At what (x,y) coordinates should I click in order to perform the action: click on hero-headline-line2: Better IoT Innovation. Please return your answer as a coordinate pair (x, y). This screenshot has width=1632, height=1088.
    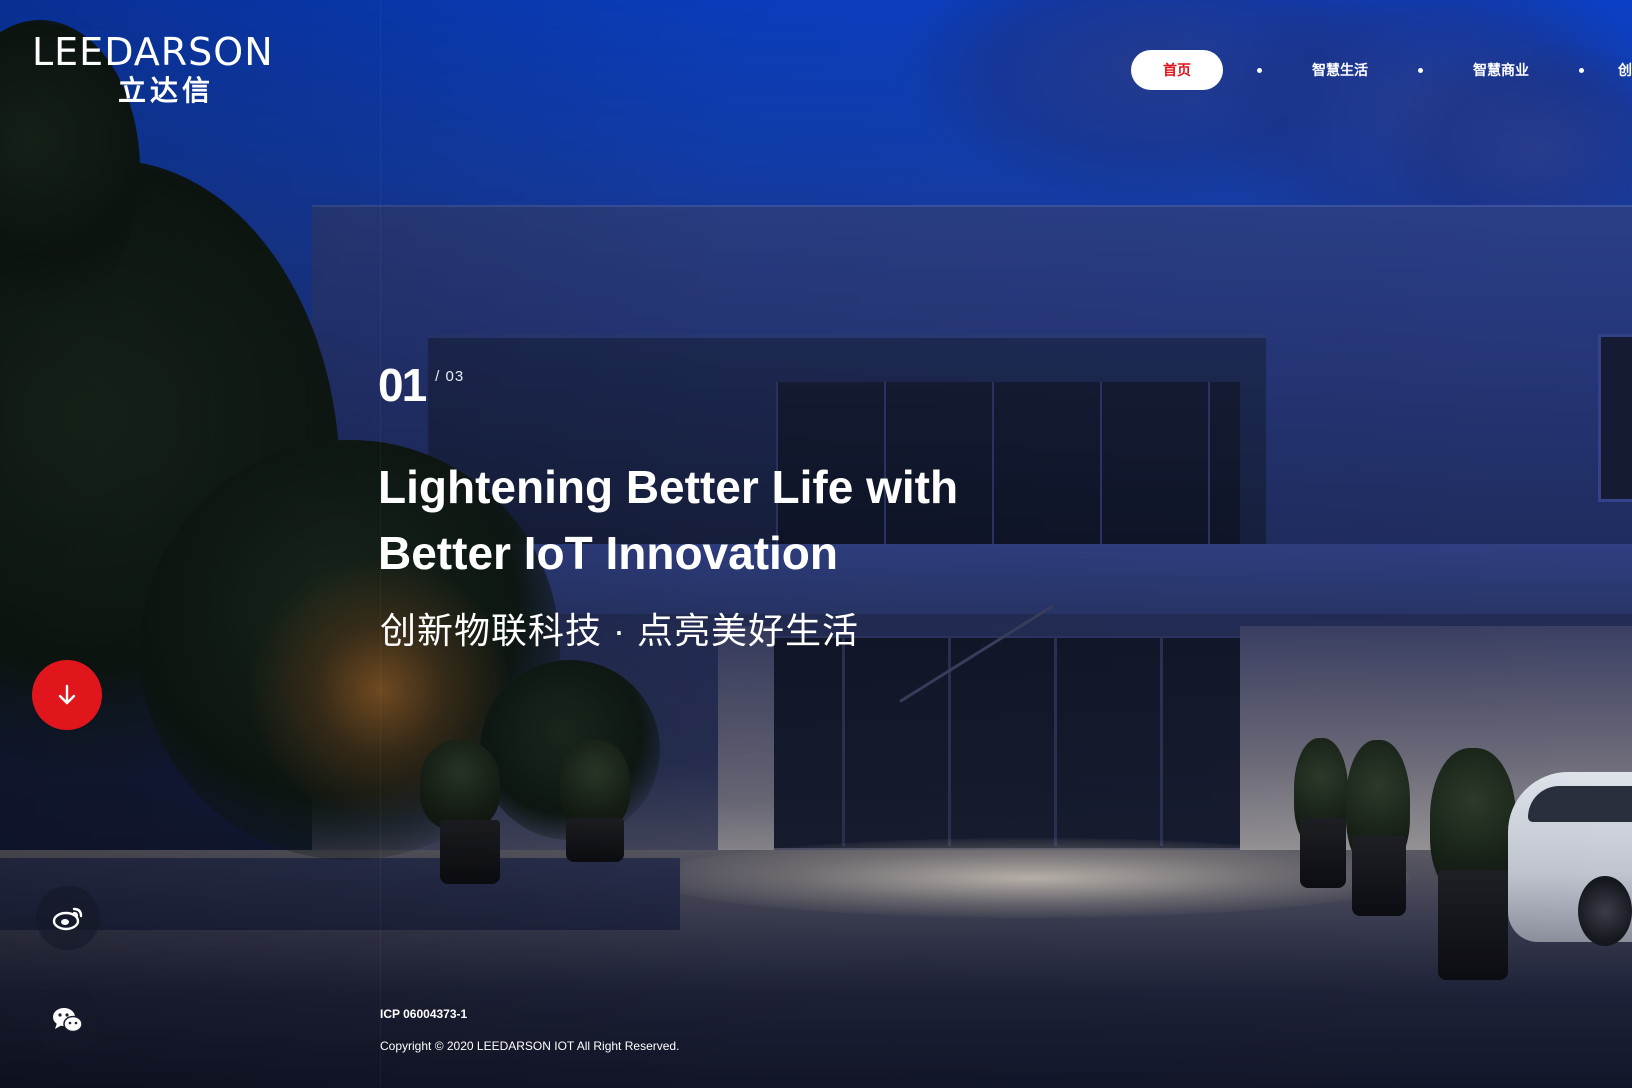
    Looking at the image, I should click on (608, 553).